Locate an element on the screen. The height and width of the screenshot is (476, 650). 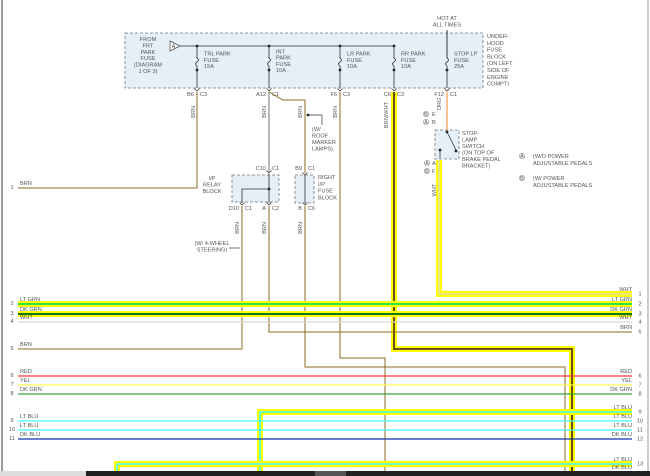
left-circuit-number: 10 is located at coordinates (12, 430).